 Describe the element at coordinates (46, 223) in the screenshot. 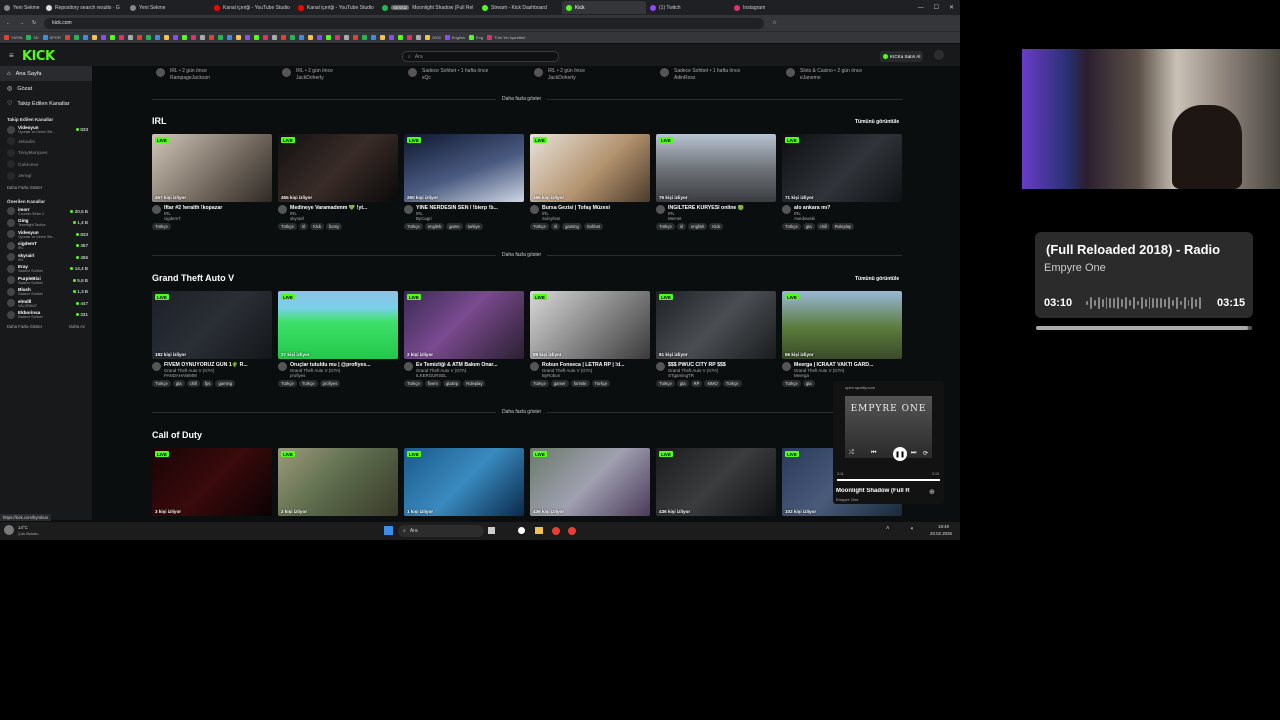

I see `sidebar-channel: Ging Teamfight Tactics 1,4 B` at that location.